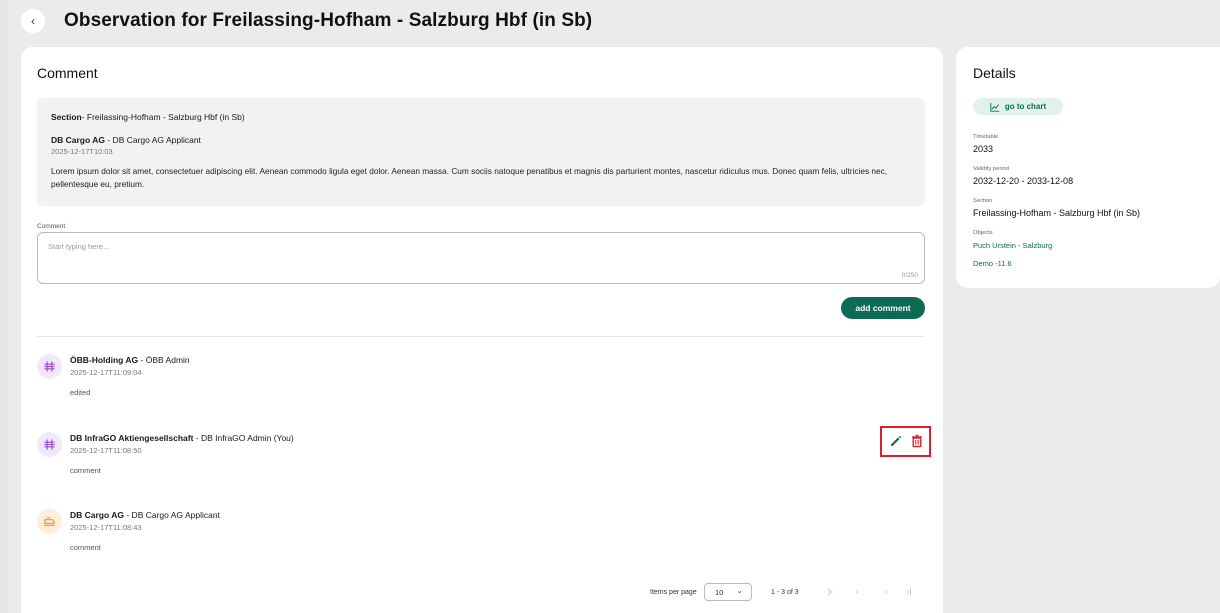  Describe the element at coordinates (106, 527) in the screenshot. I see `comment-date: 2025-12-17T11:08:43` at that location.